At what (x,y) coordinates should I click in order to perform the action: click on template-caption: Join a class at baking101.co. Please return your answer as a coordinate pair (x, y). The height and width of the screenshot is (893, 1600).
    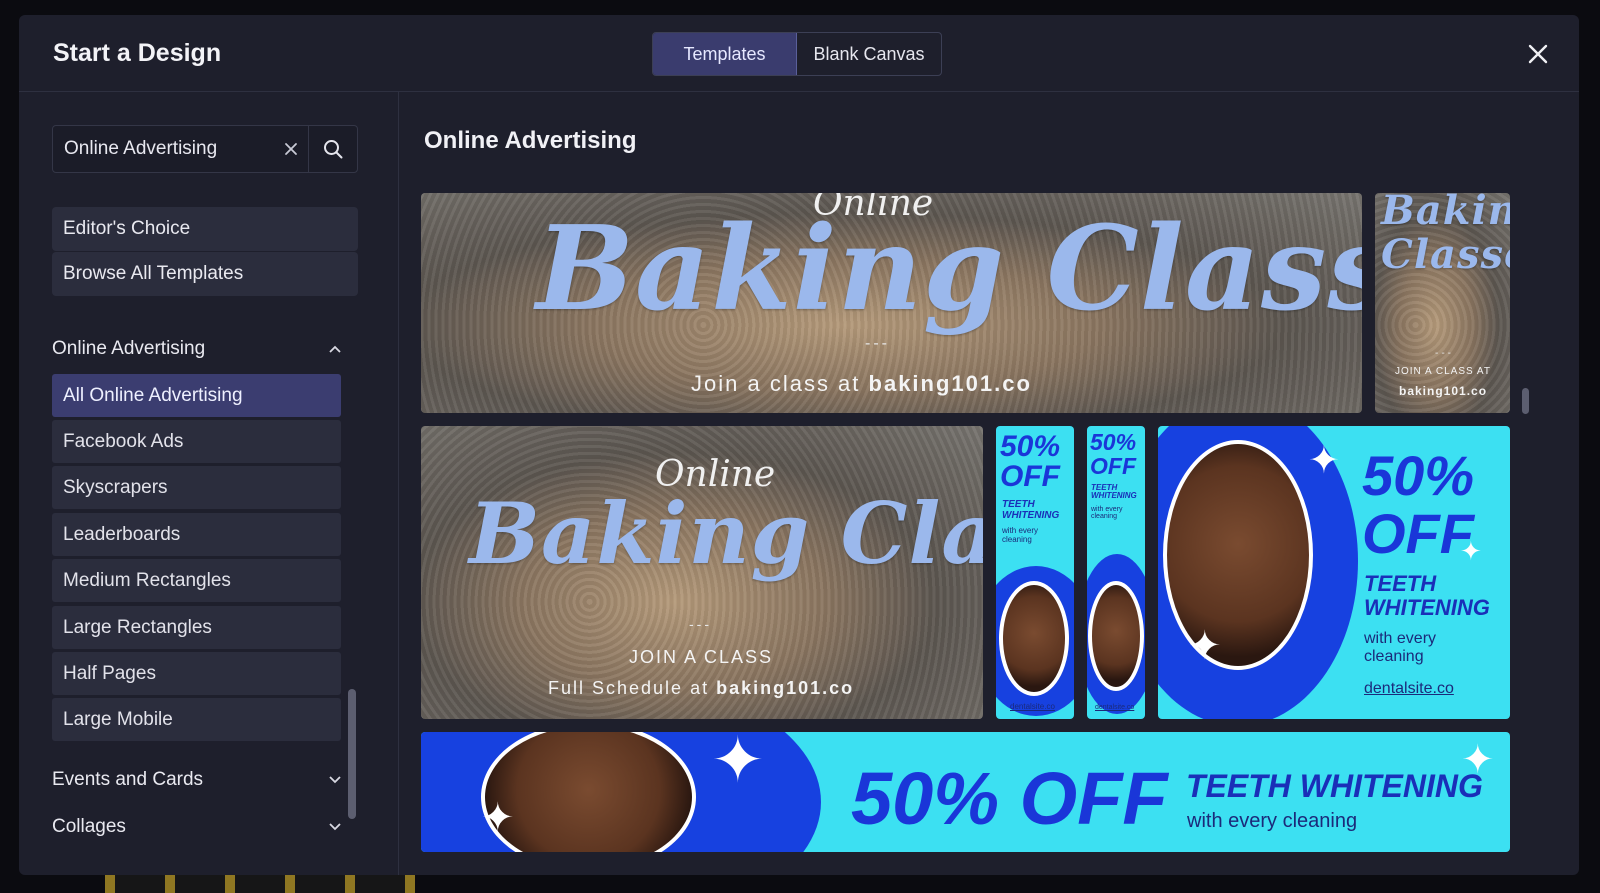
    Looking at the image, I should click on (861, 383).